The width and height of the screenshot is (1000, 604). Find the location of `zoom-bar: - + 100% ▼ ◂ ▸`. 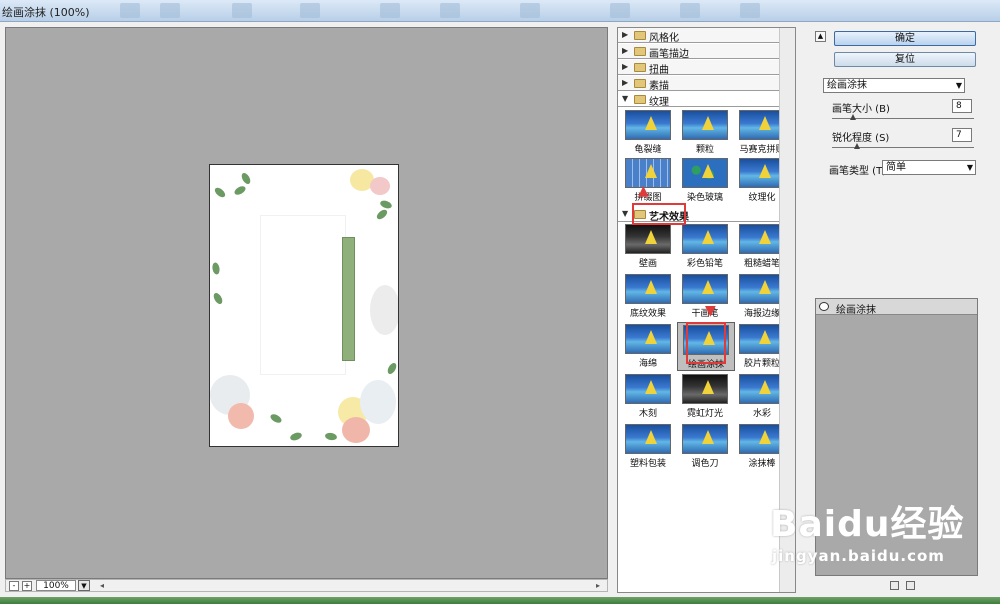

zoom-bar: - + 100% ▼ ◂ ▸ is located at coordinates (306, 585).